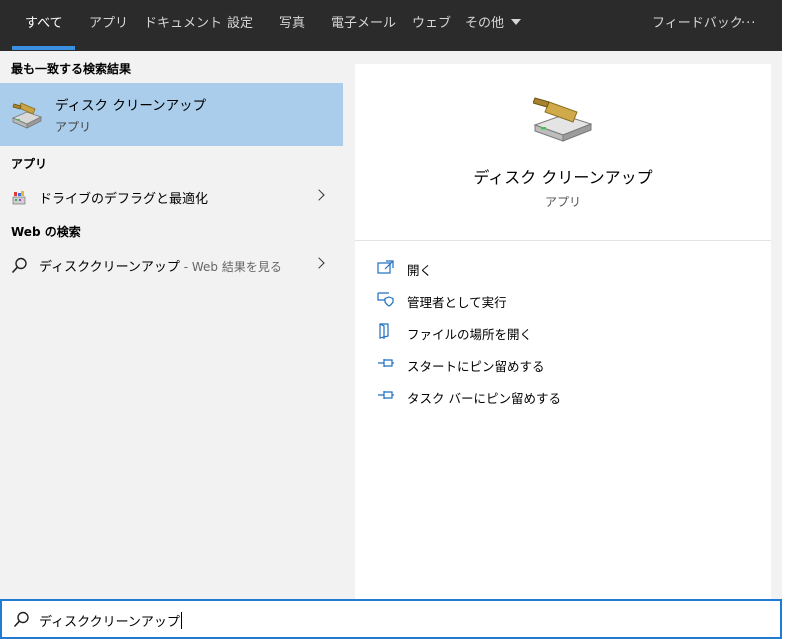  What do you see at coordinates (124, 199) in the screenshot?
I see `list-item-label: ドライブのデフラグと最適化` at bounding box center [124, 199].